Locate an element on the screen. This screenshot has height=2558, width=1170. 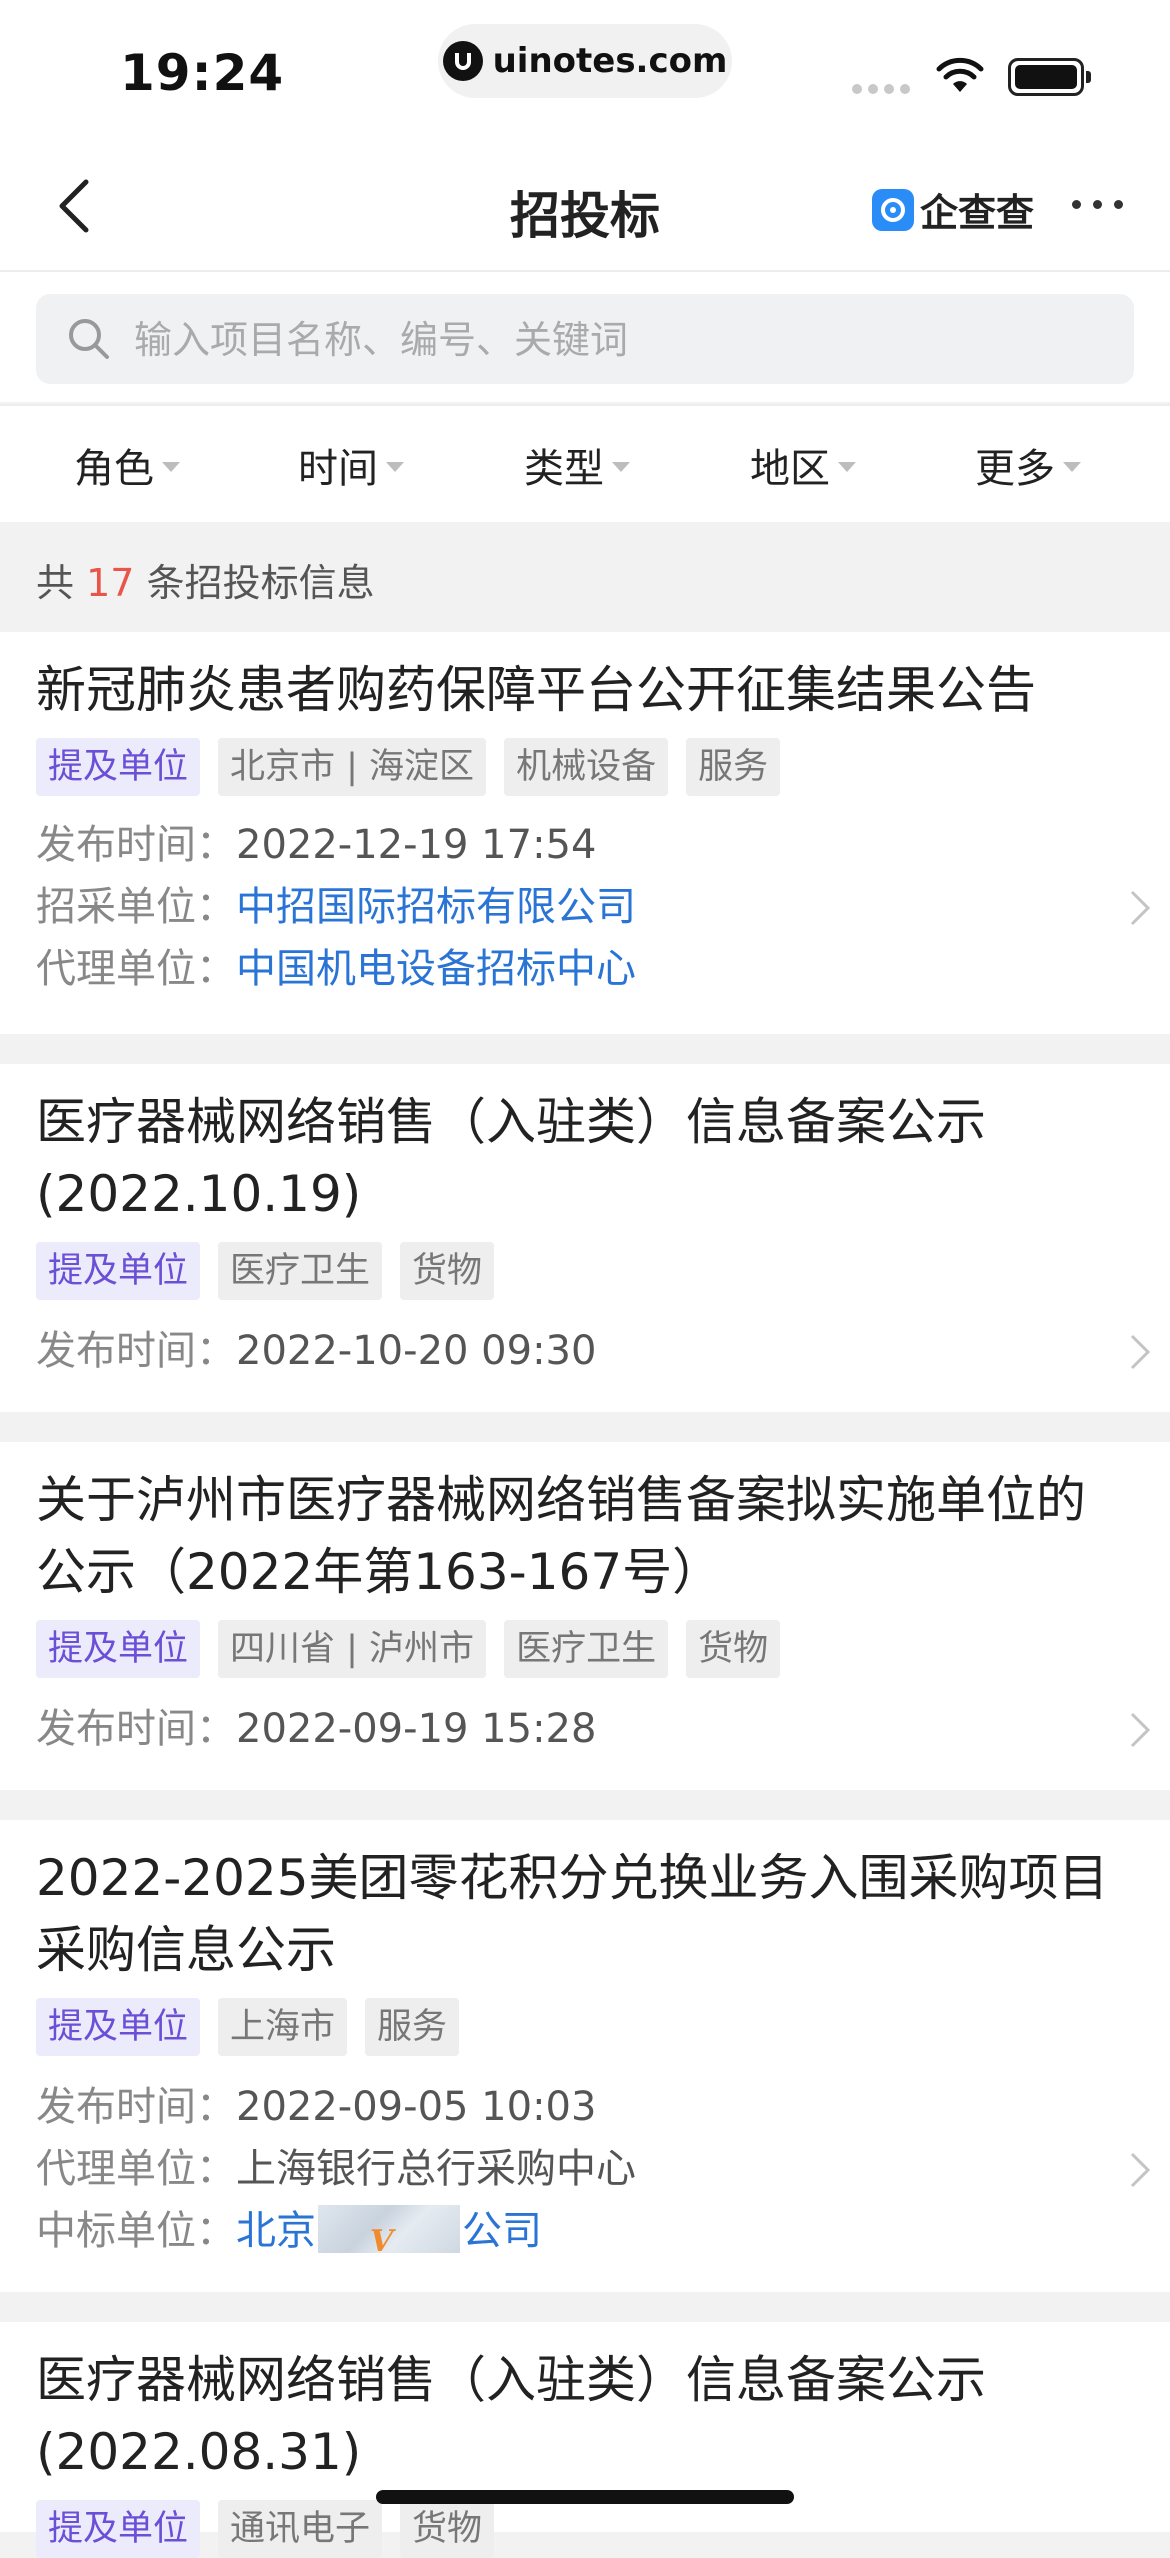
tag-region: 上海市 is located at coordinates (283, 2027).